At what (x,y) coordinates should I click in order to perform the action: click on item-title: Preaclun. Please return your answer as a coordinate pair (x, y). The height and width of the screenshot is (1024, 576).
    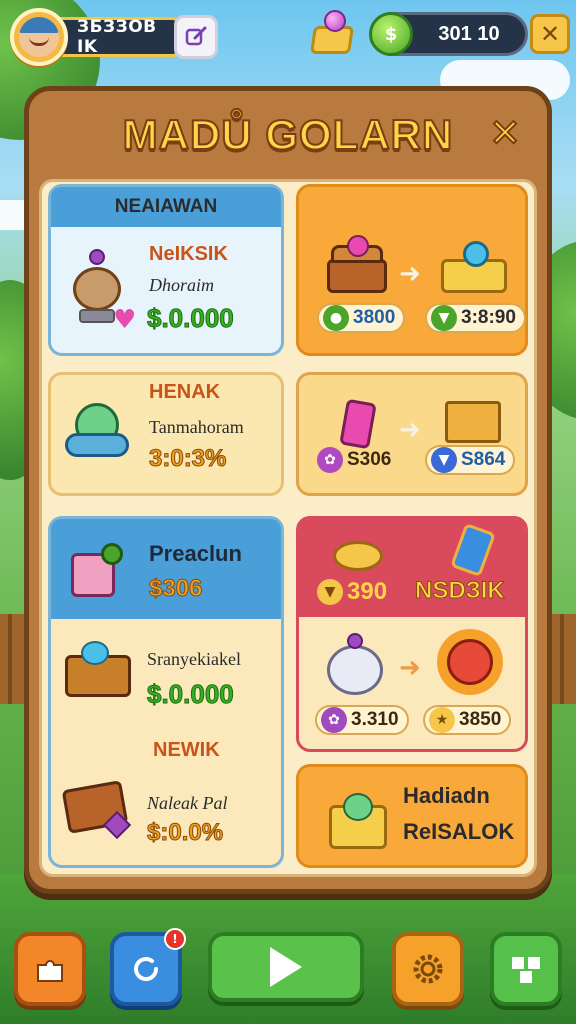
    Looking at the image, I should click on (195, 553).